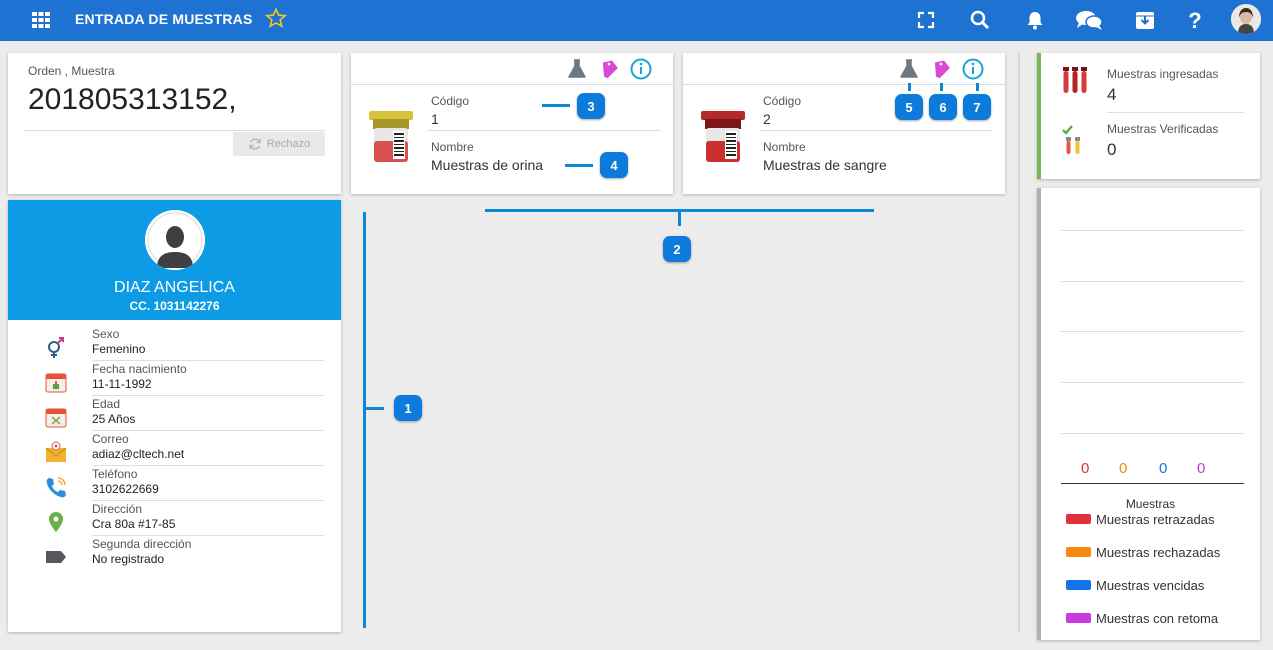 This screenshot has width=1273, height=650. Describe the element at coordinates (1075, 80) in the screenshot. I see `sample-tubes-icon` at that location.